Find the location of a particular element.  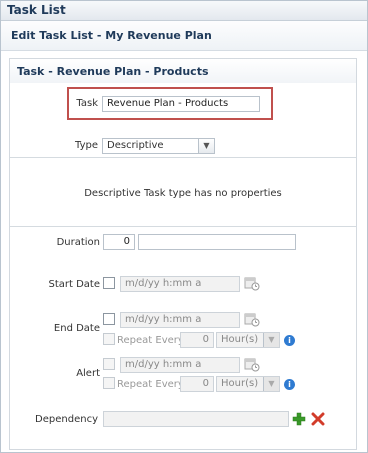

start-date-label: Start Date is located at coordinates (74, 284).